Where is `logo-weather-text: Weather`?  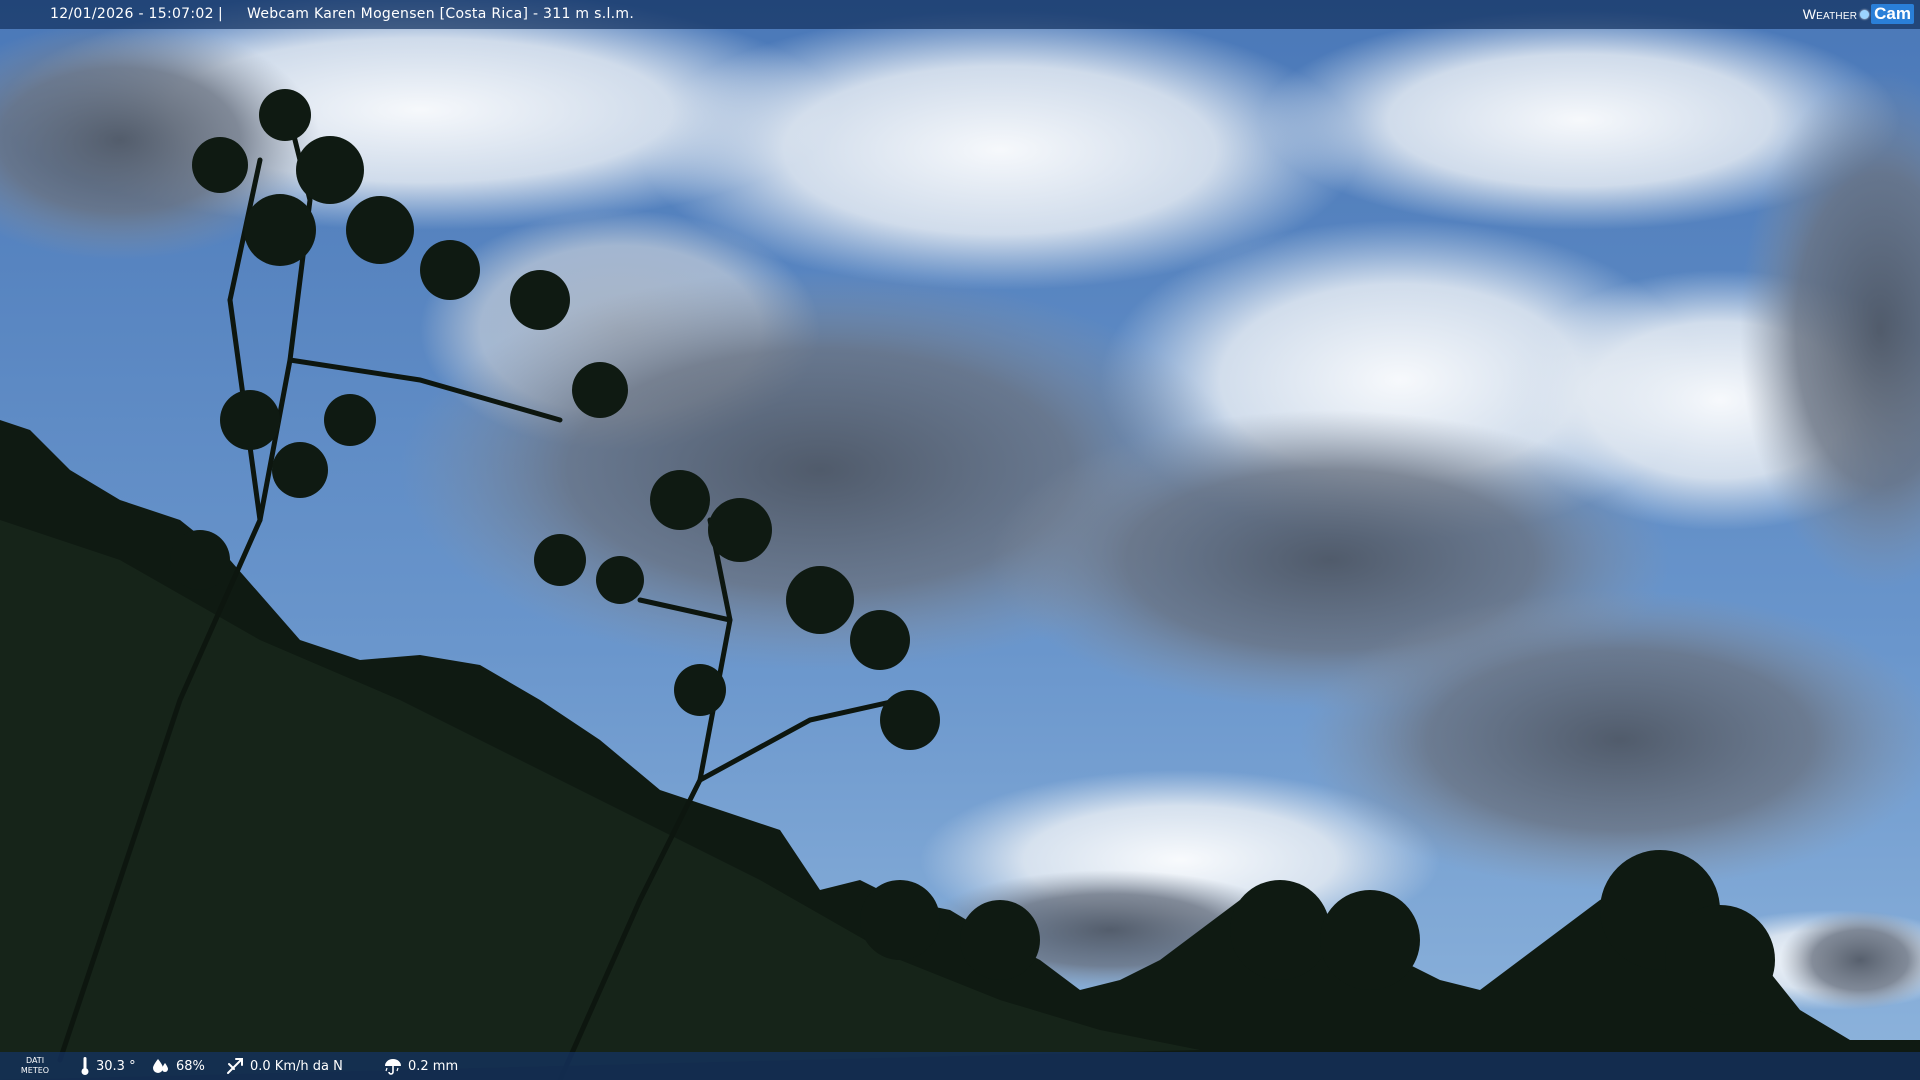 logo-weather-text: Weather is located at coordinates (1830, 14).